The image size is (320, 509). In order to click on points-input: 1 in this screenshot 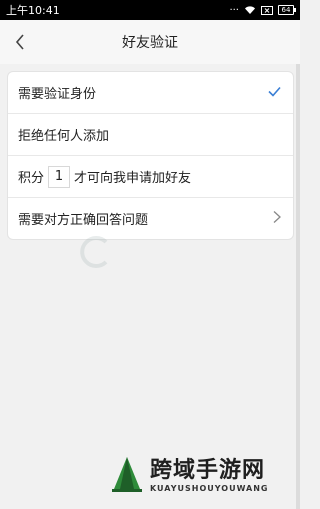, I will do `click(59, 176)`.